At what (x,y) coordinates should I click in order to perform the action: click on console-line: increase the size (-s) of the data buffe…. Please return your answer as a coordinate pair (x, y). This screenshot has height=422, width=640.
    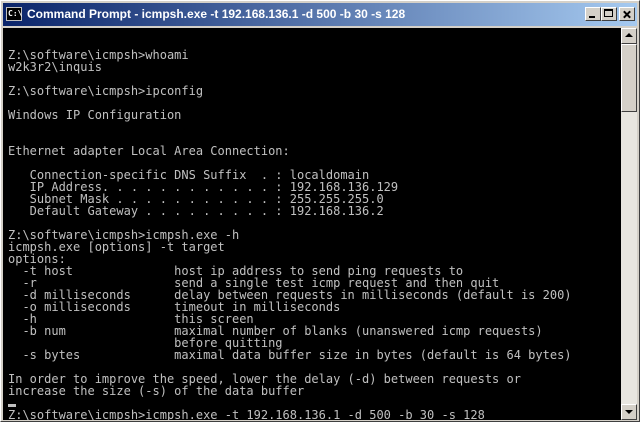
    Looking at the image, I should click on (156, 391).